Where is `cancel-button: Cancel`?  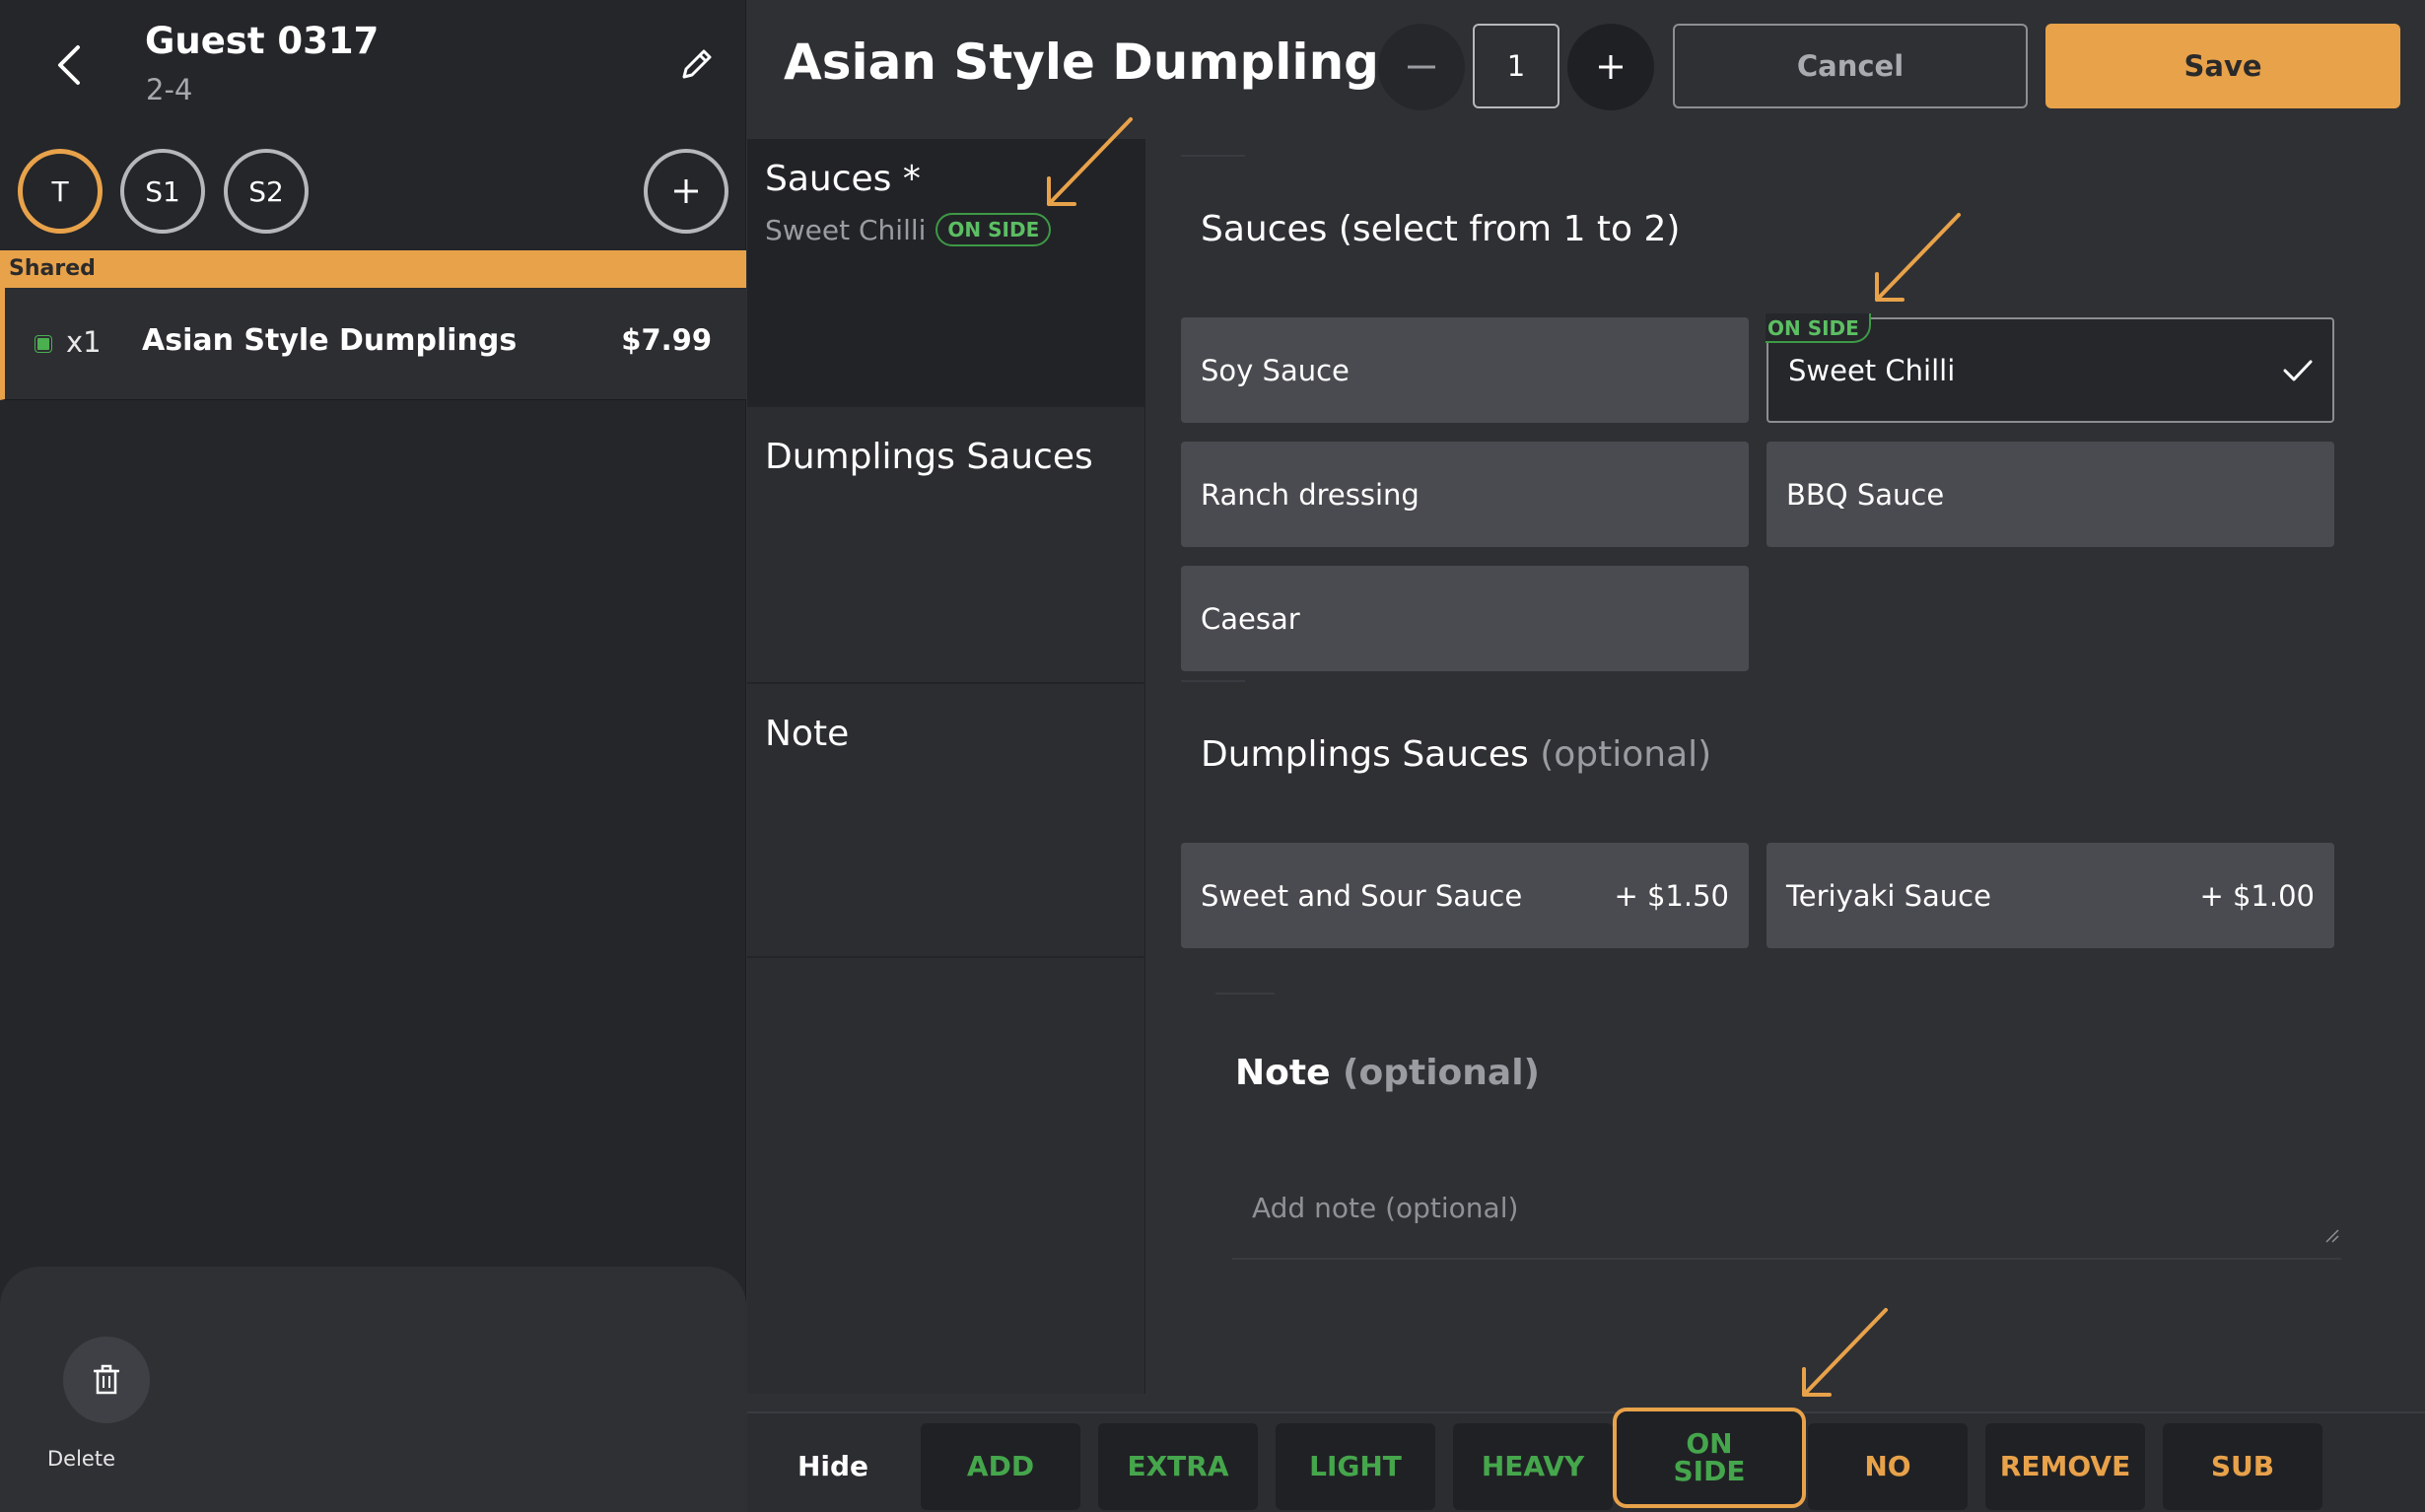 cancel-button: Cancel is located at coordinates (1850, 66).